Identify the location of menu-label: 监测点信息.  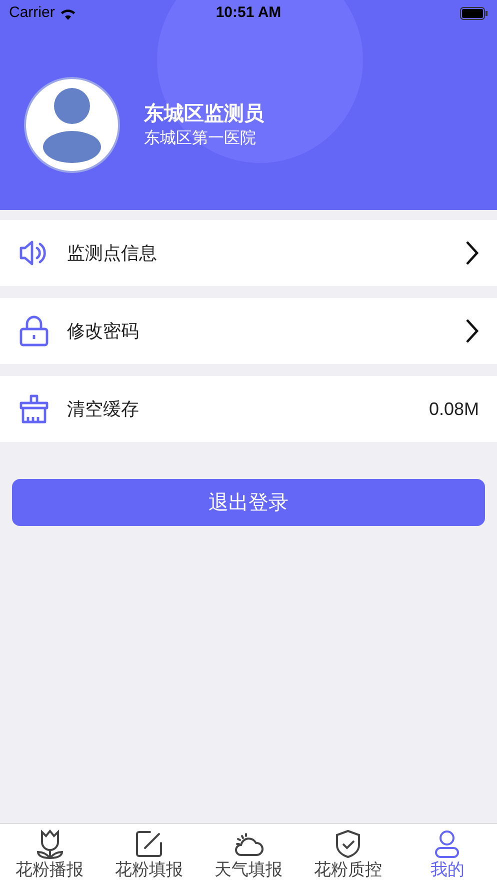
(112, 253).